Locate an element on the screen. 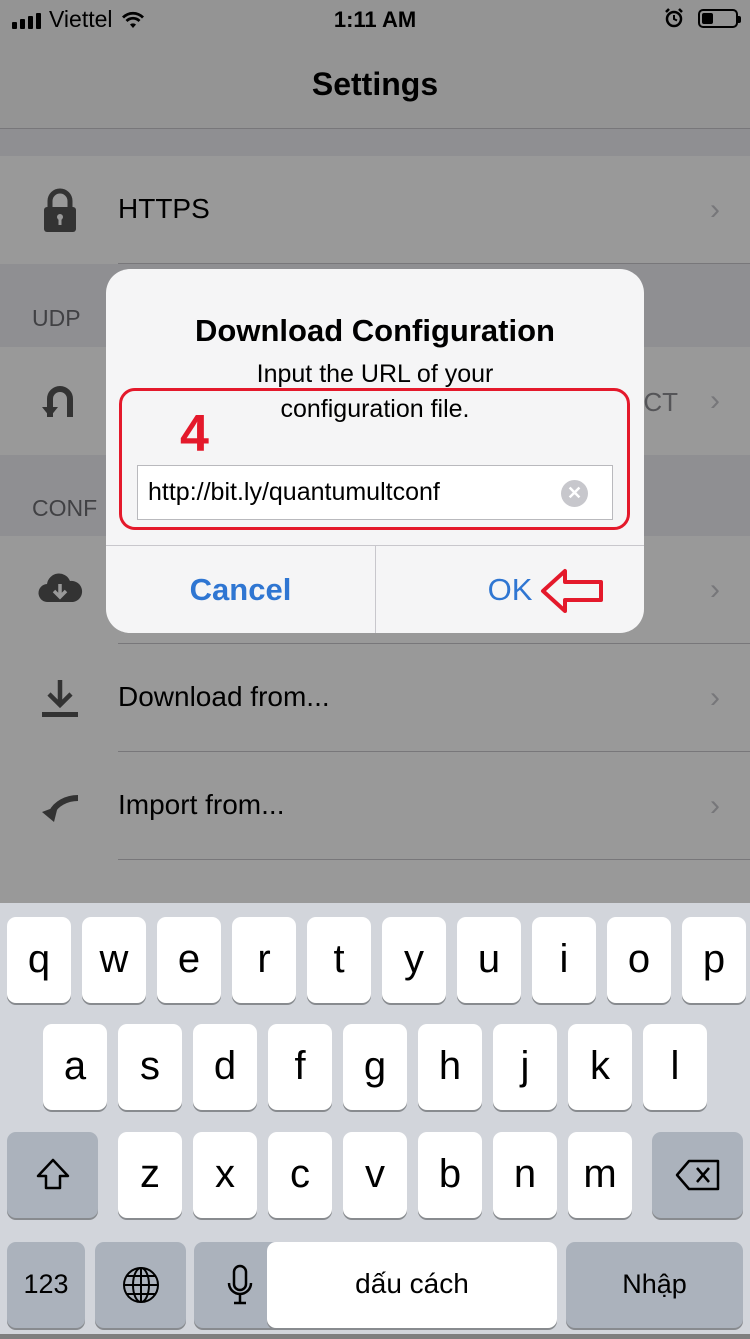  microphone-icon is located at coordinates (239, 1284).